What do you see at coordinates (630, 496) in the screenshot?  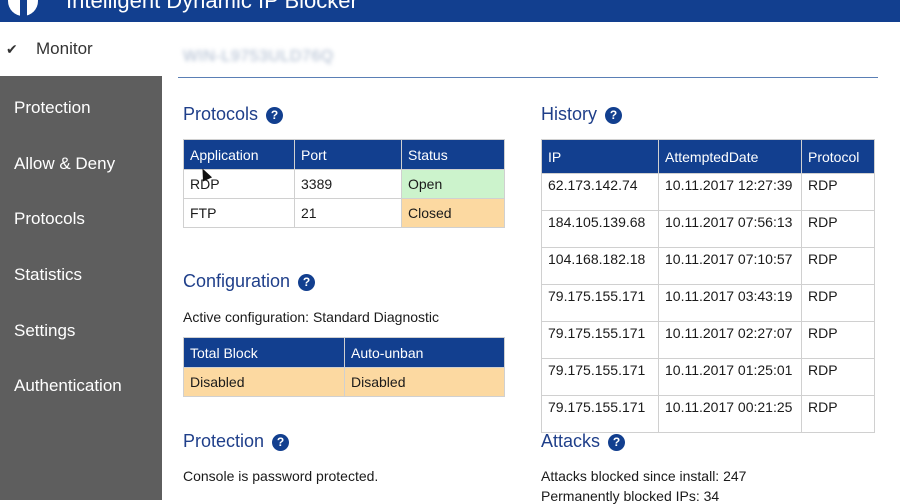 I see `permanently-blocked-text: Permanently blocked IPs: 34` at bounding box center [630, 496].